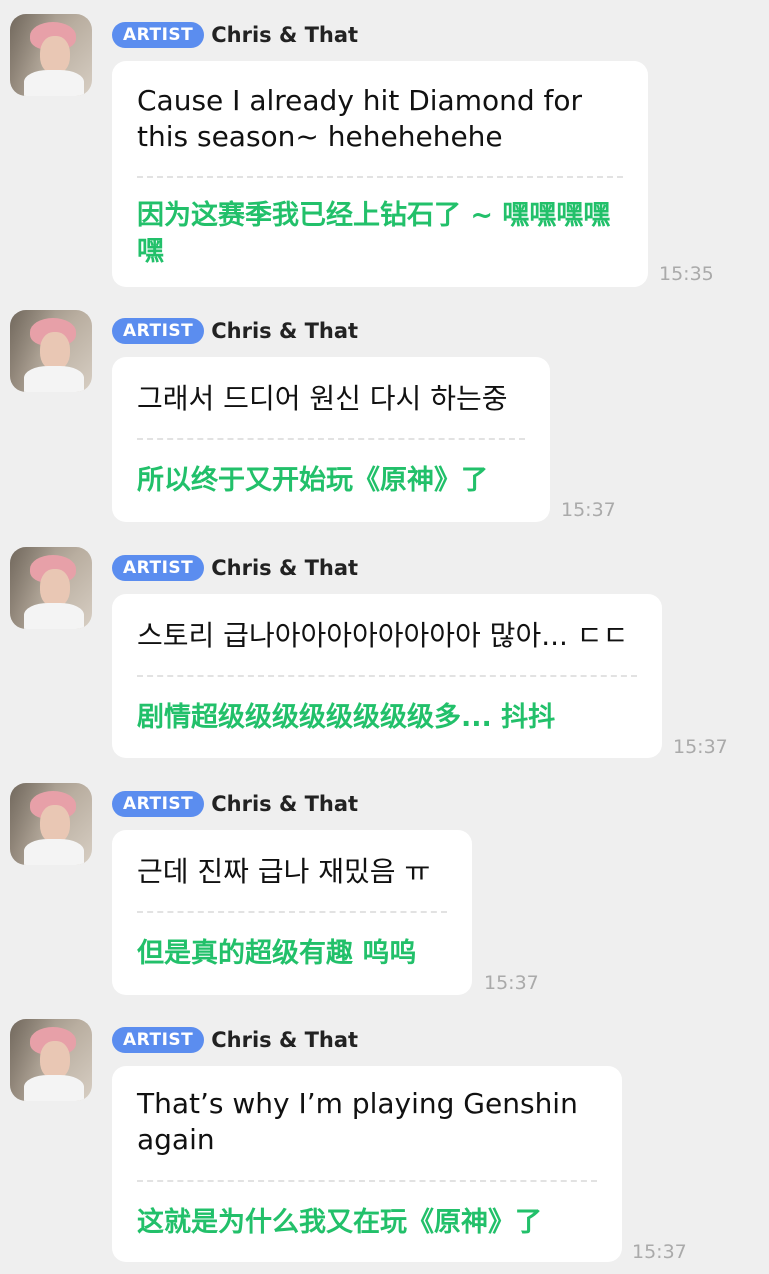 Image resolution: width=769 pixels, height=1274 pixels. Describe the element at coordinates (686, 274) in the screenshot. I see `timestamp: 15:35` at that location.